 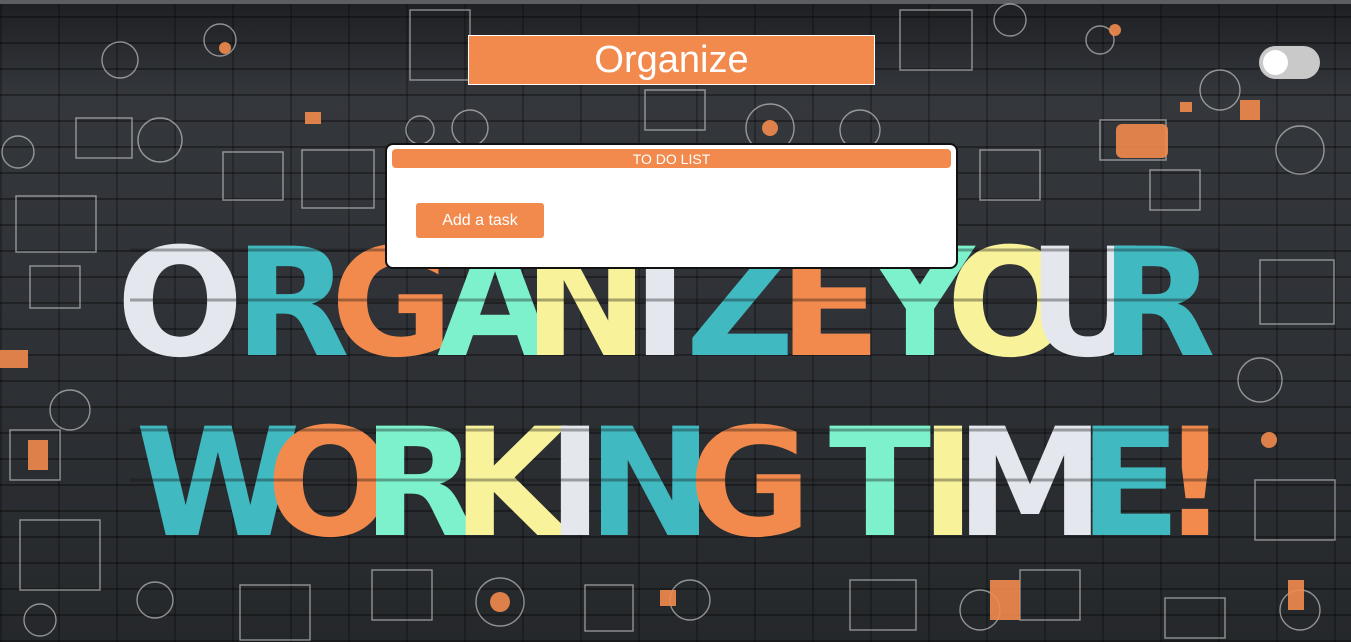 What do you see at coordinates (749, 484) in the screenshot?
I see `svg-text: G` at bounding box center [749, 484].